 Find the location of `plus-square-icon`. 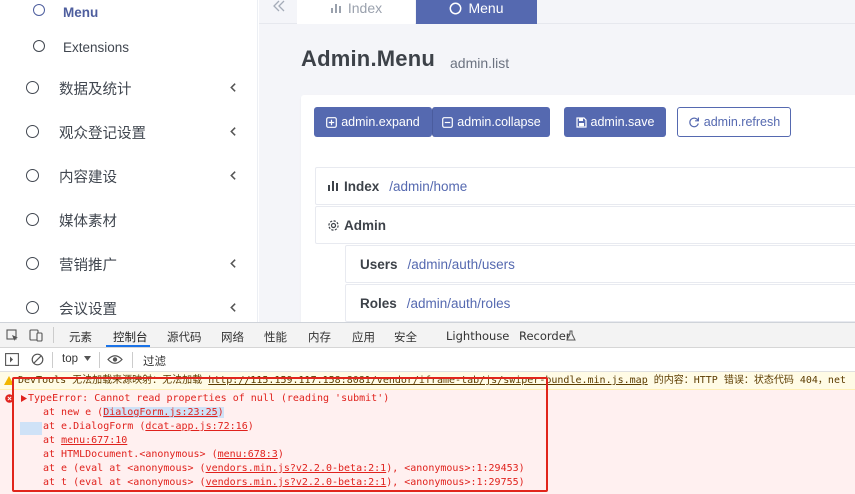

plus-square-icon is located at coordinates (332, 122).